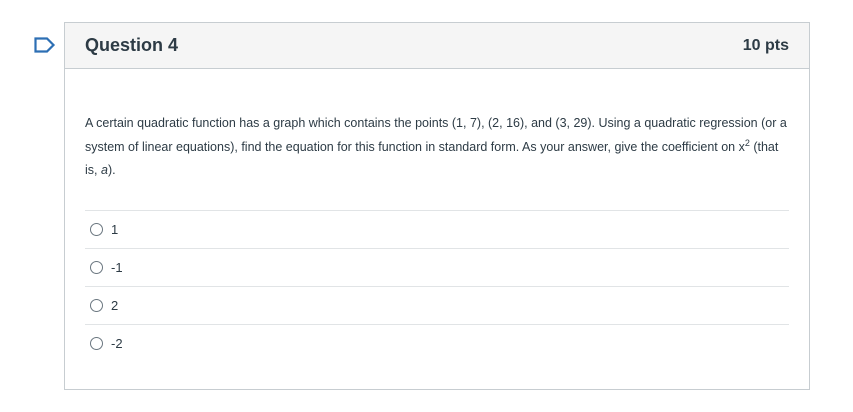  Describe the element at coordinates (437, 230) in the screenshot. I see `answer-option: 1` at that location.